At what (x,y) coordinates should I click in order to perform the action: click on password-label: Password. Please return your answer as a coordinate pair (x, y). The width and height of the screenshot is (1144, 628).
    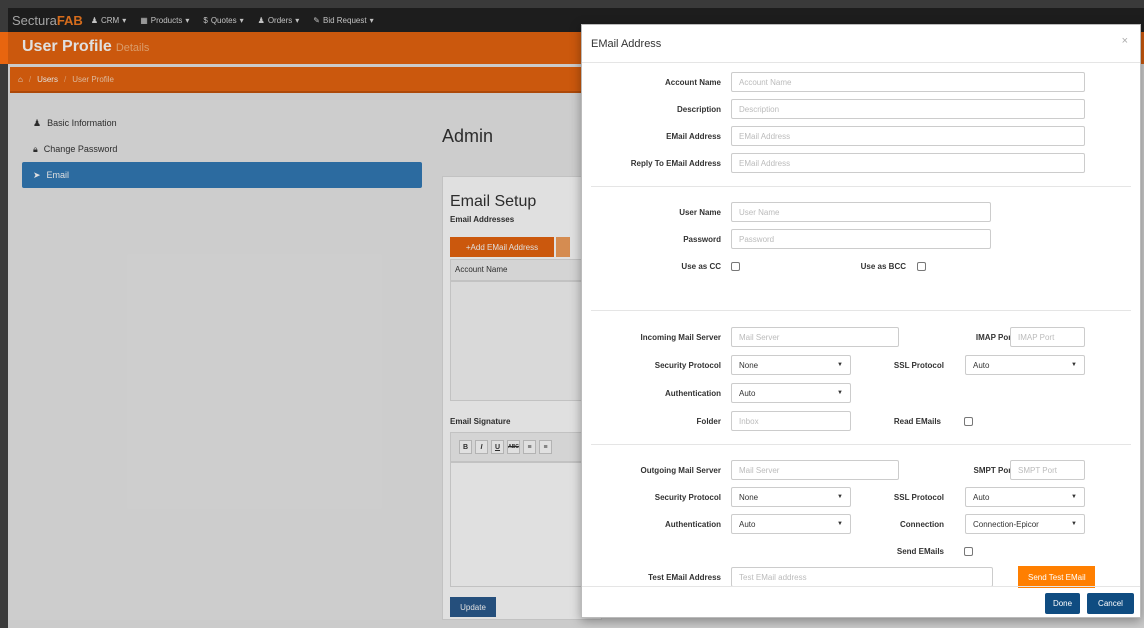
    Looking at the image, I should click on (702, 239).